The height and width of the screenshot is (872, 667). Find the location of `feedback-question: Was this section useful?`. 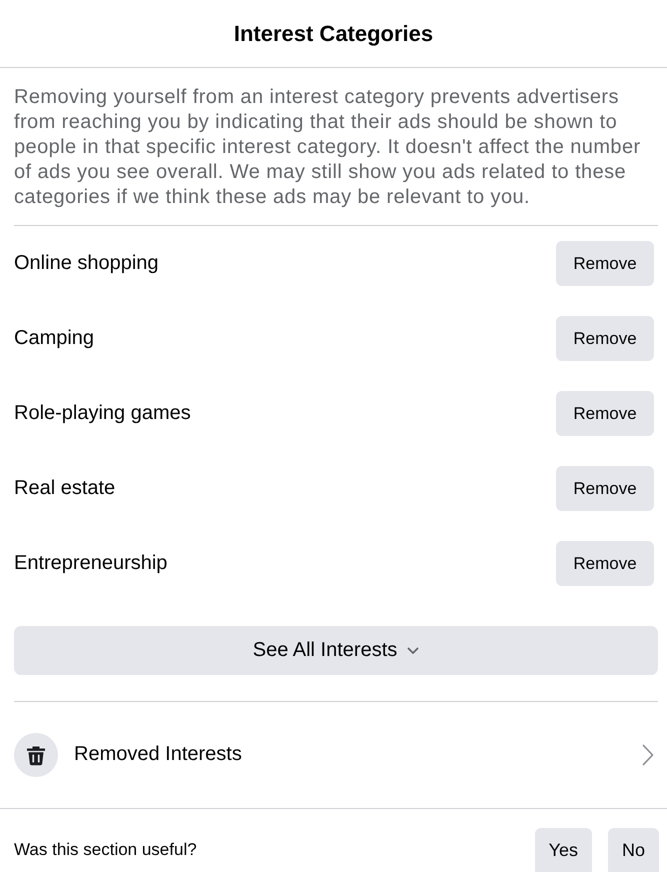

feedback-question: Was this section useful? is located at coordinates (105, 850).